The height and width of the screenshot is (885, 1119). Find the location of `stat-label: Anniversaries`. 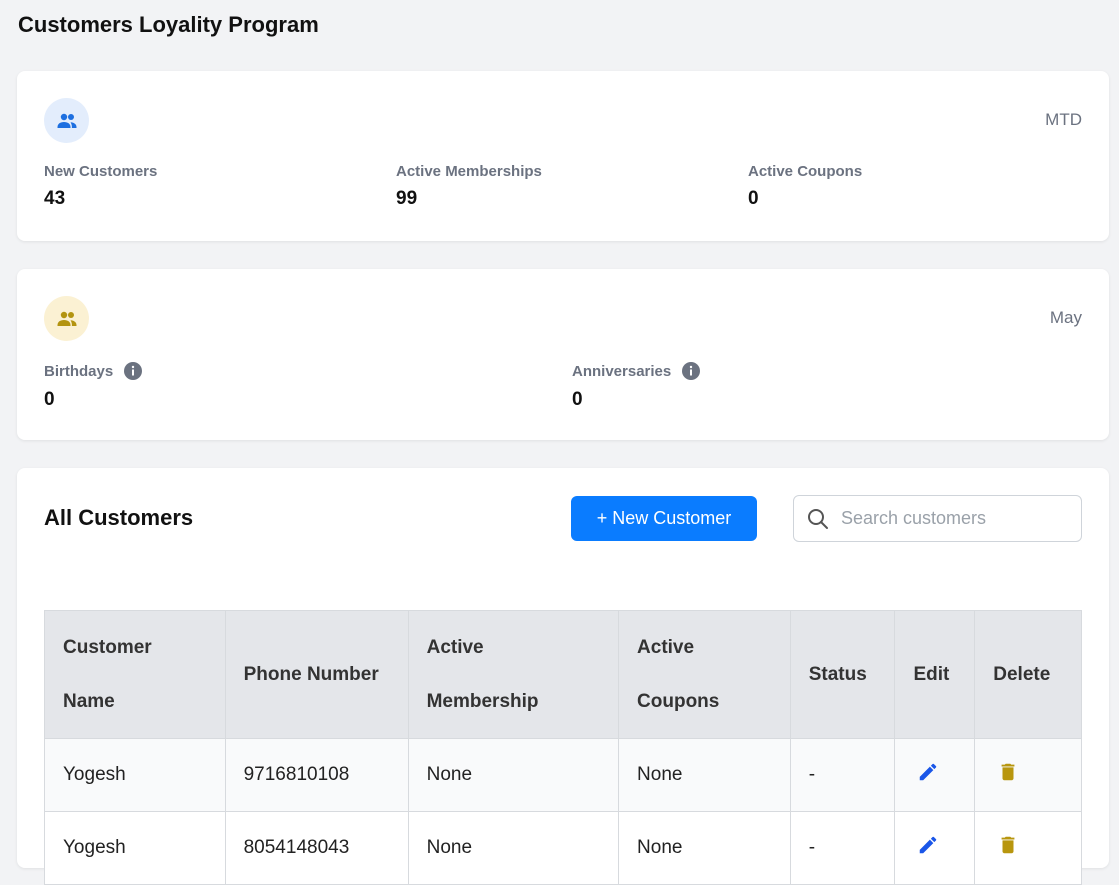

stat-label: Anniversaries is located at coordinates (622, 371).